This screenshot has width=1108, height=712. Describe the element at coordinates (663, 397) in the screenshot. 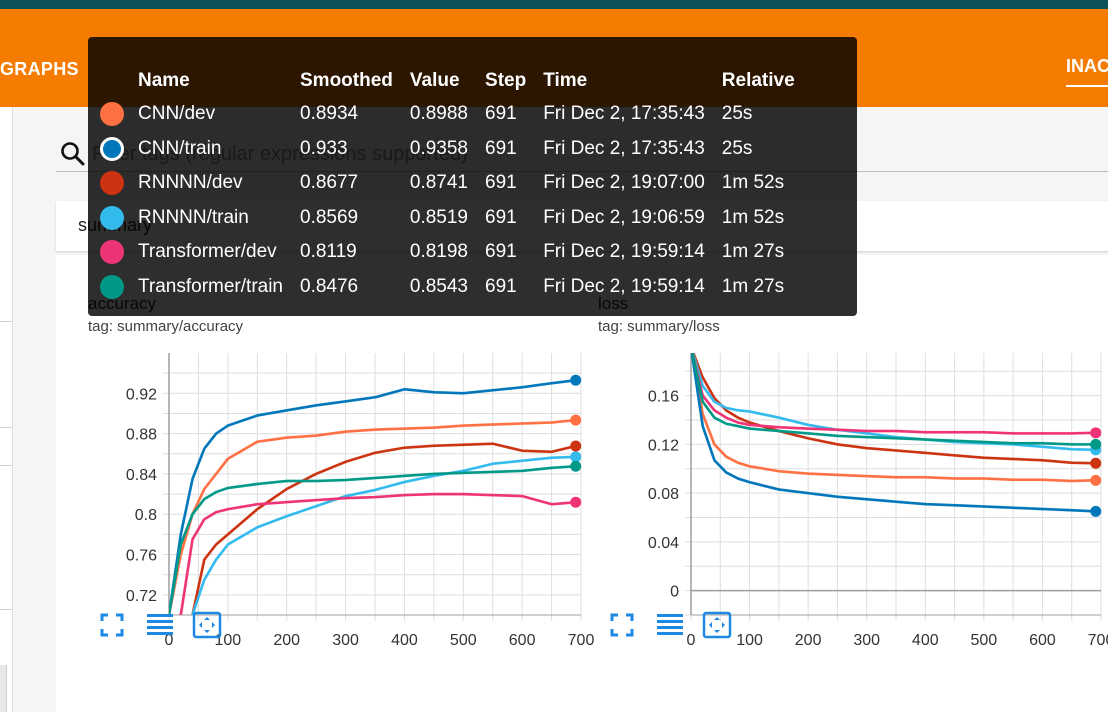

I see `y-tick-label: 0.16` at that location.